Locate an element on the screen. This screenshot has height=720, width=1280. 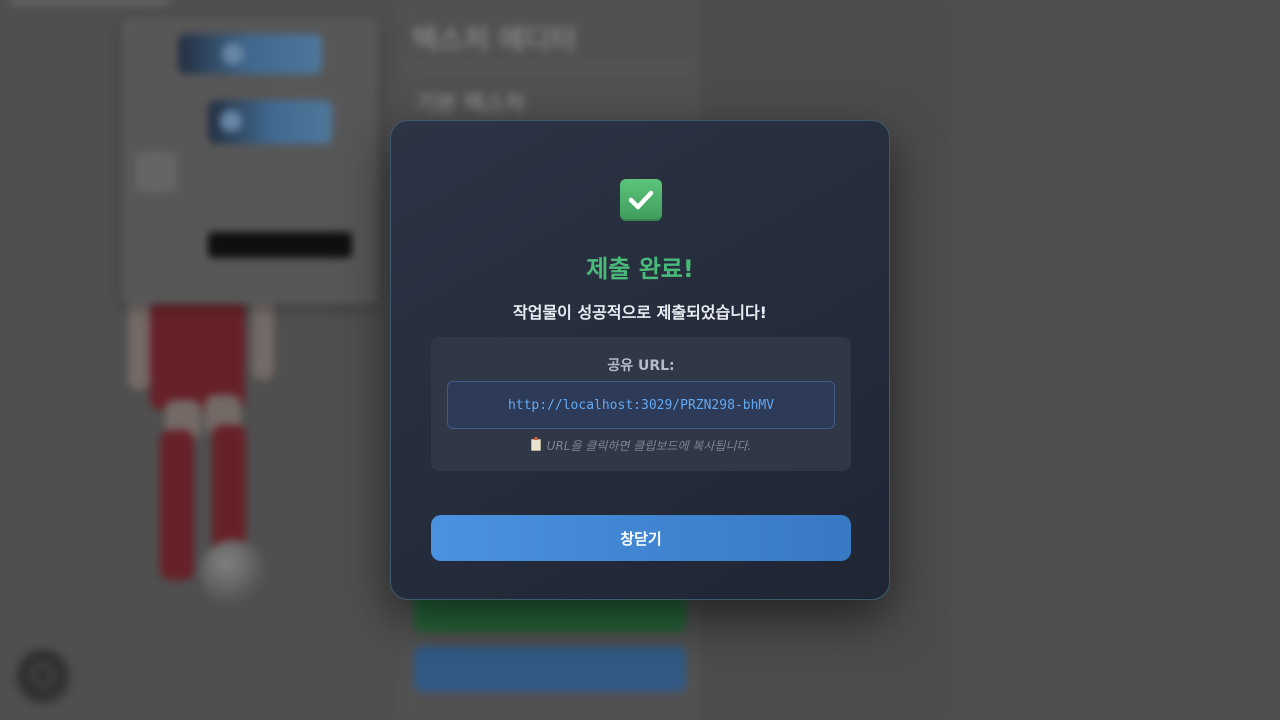
background-blue-button is located at coordinates (550, 669).